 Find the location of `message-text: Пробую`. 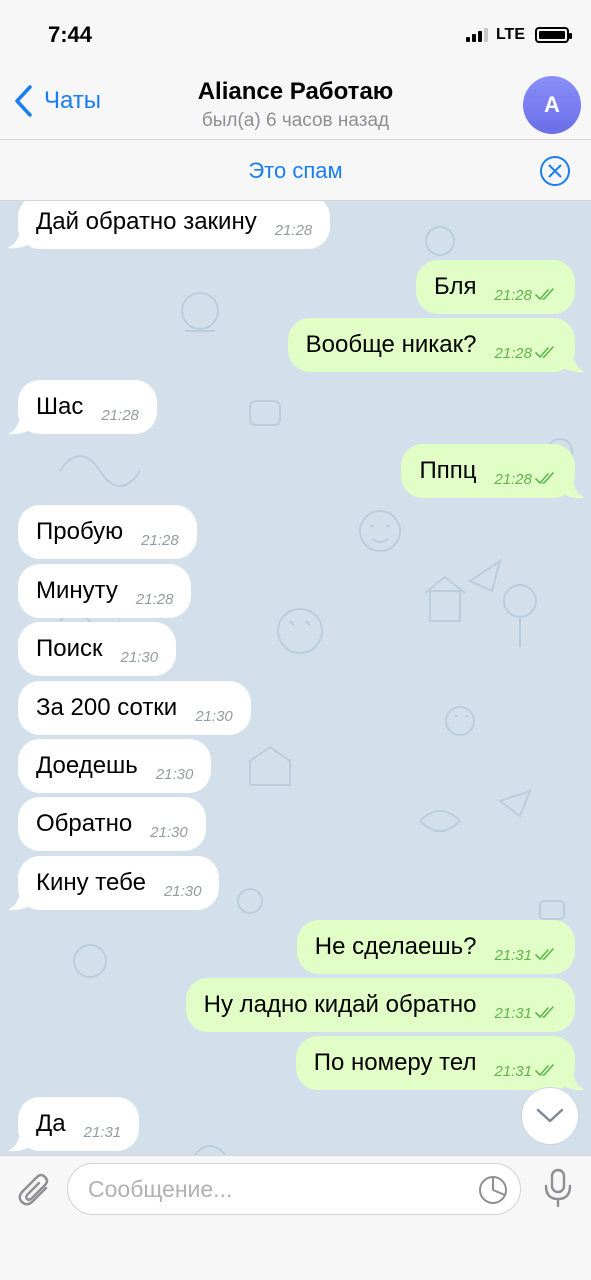

message-text: Пробую is located at coordinates (80, 531).